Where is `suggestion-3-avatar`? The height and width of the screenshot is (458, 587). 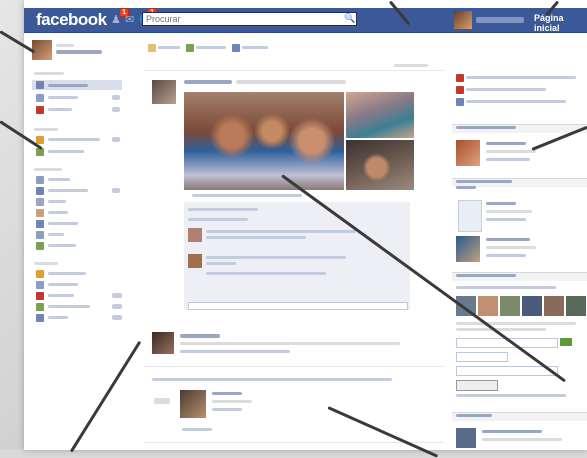
suggestion-3-avatar is located at coordinates (468, 249).